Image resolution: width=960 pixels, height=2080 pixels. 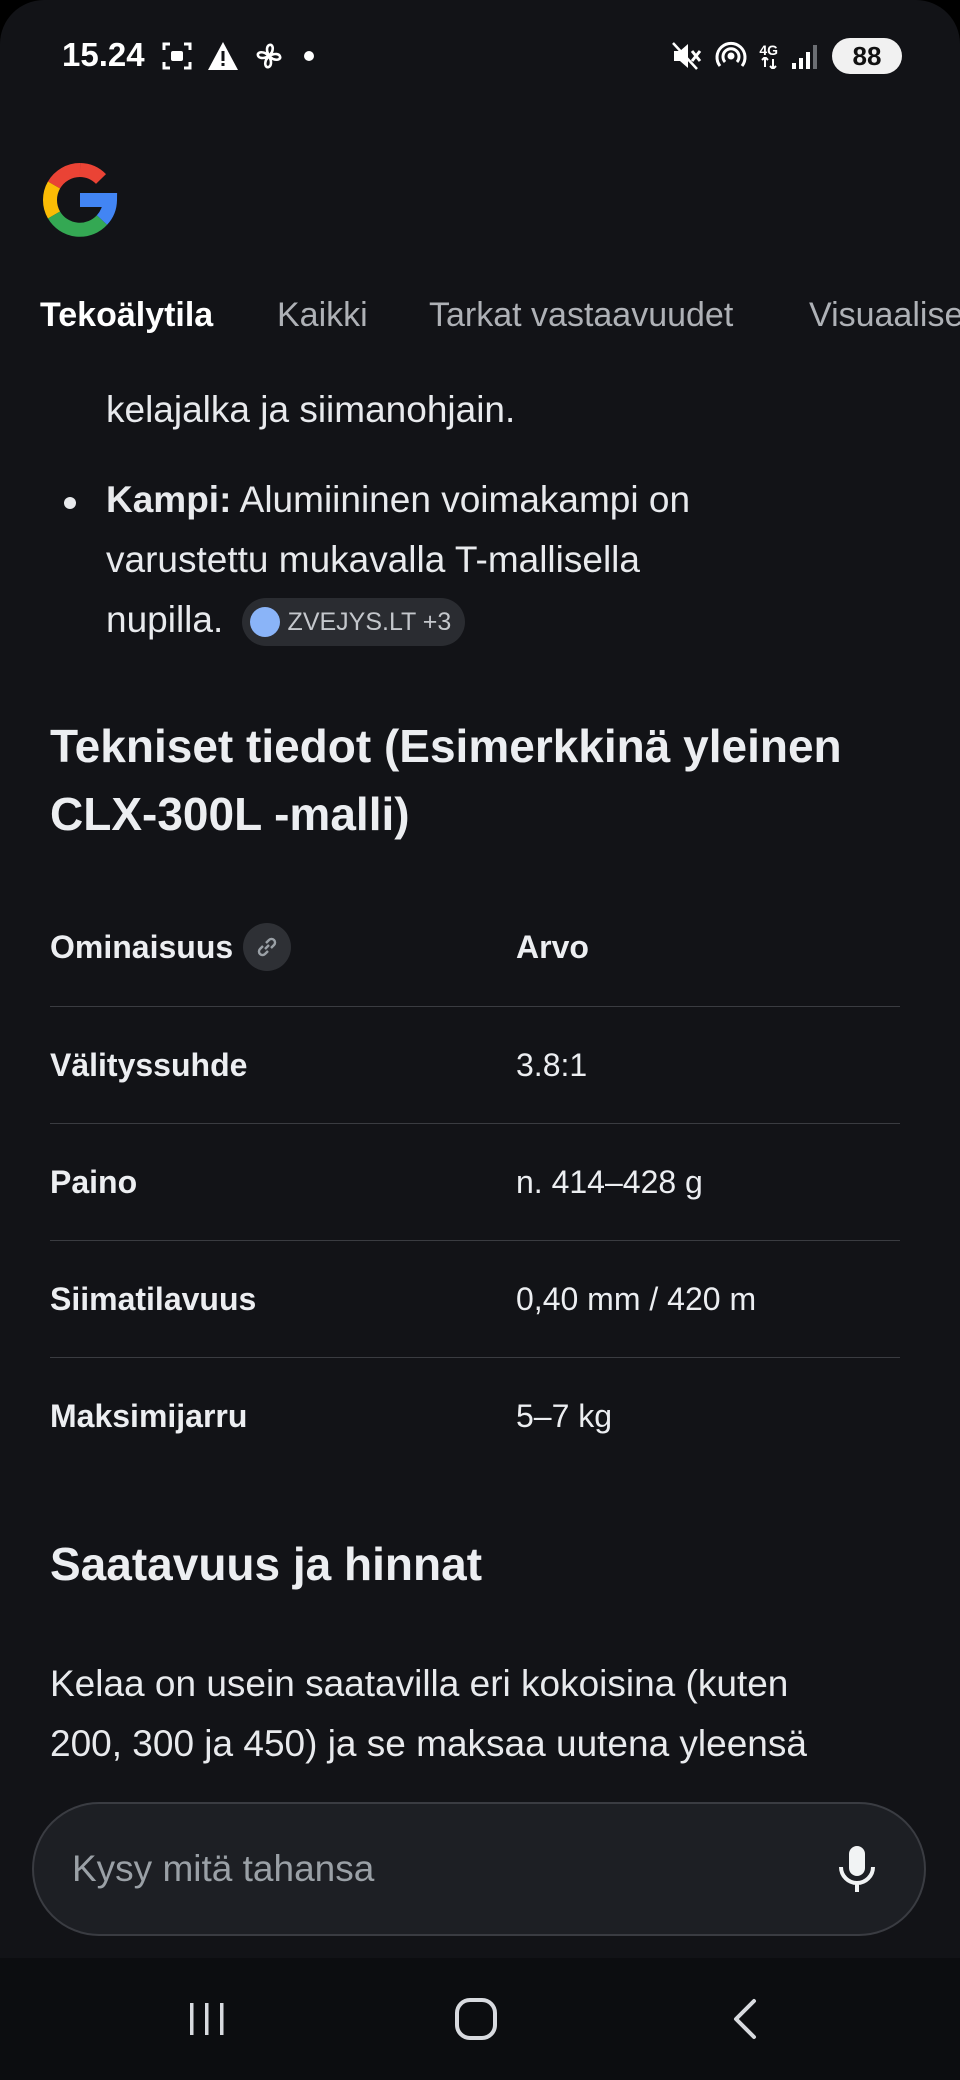 I want to click on table-row: Maksimijarru 5–7 kg, so click(x=475, y=1416).